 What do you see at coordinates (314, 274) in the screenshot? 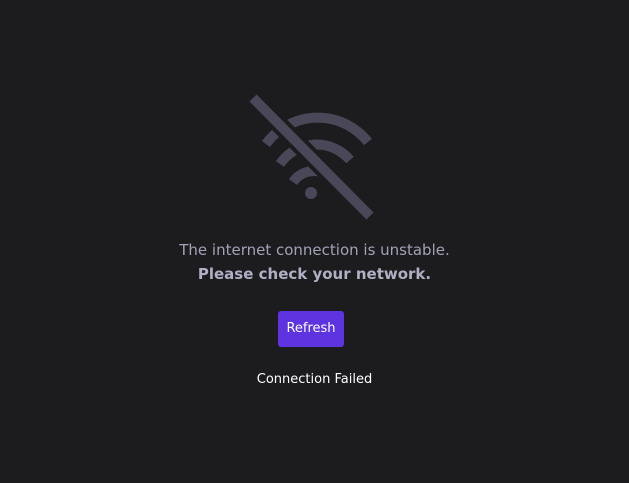
I see `error-message-line-2: Please check your network.` at bounding box center [314, 274].